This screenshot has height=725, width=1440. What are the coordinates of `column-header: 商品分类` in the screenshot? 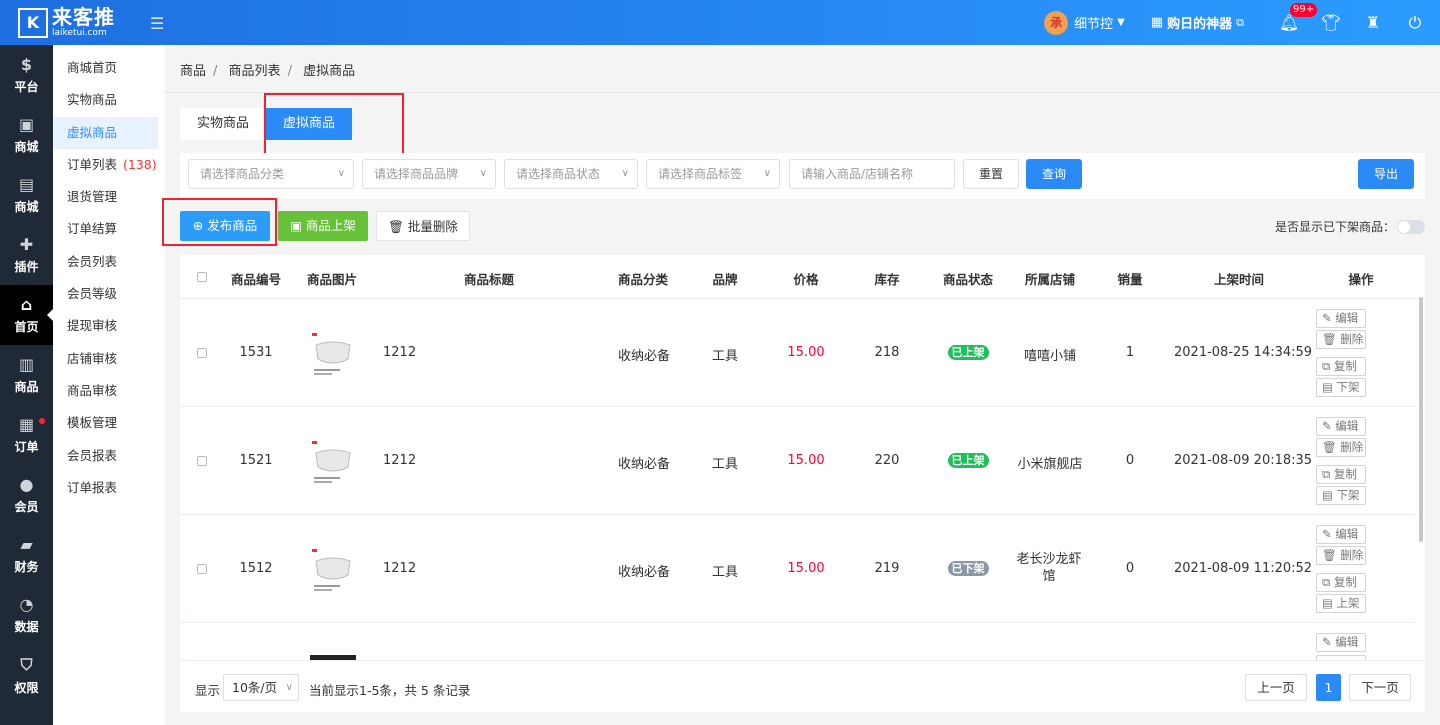 It's located at (643, 279).